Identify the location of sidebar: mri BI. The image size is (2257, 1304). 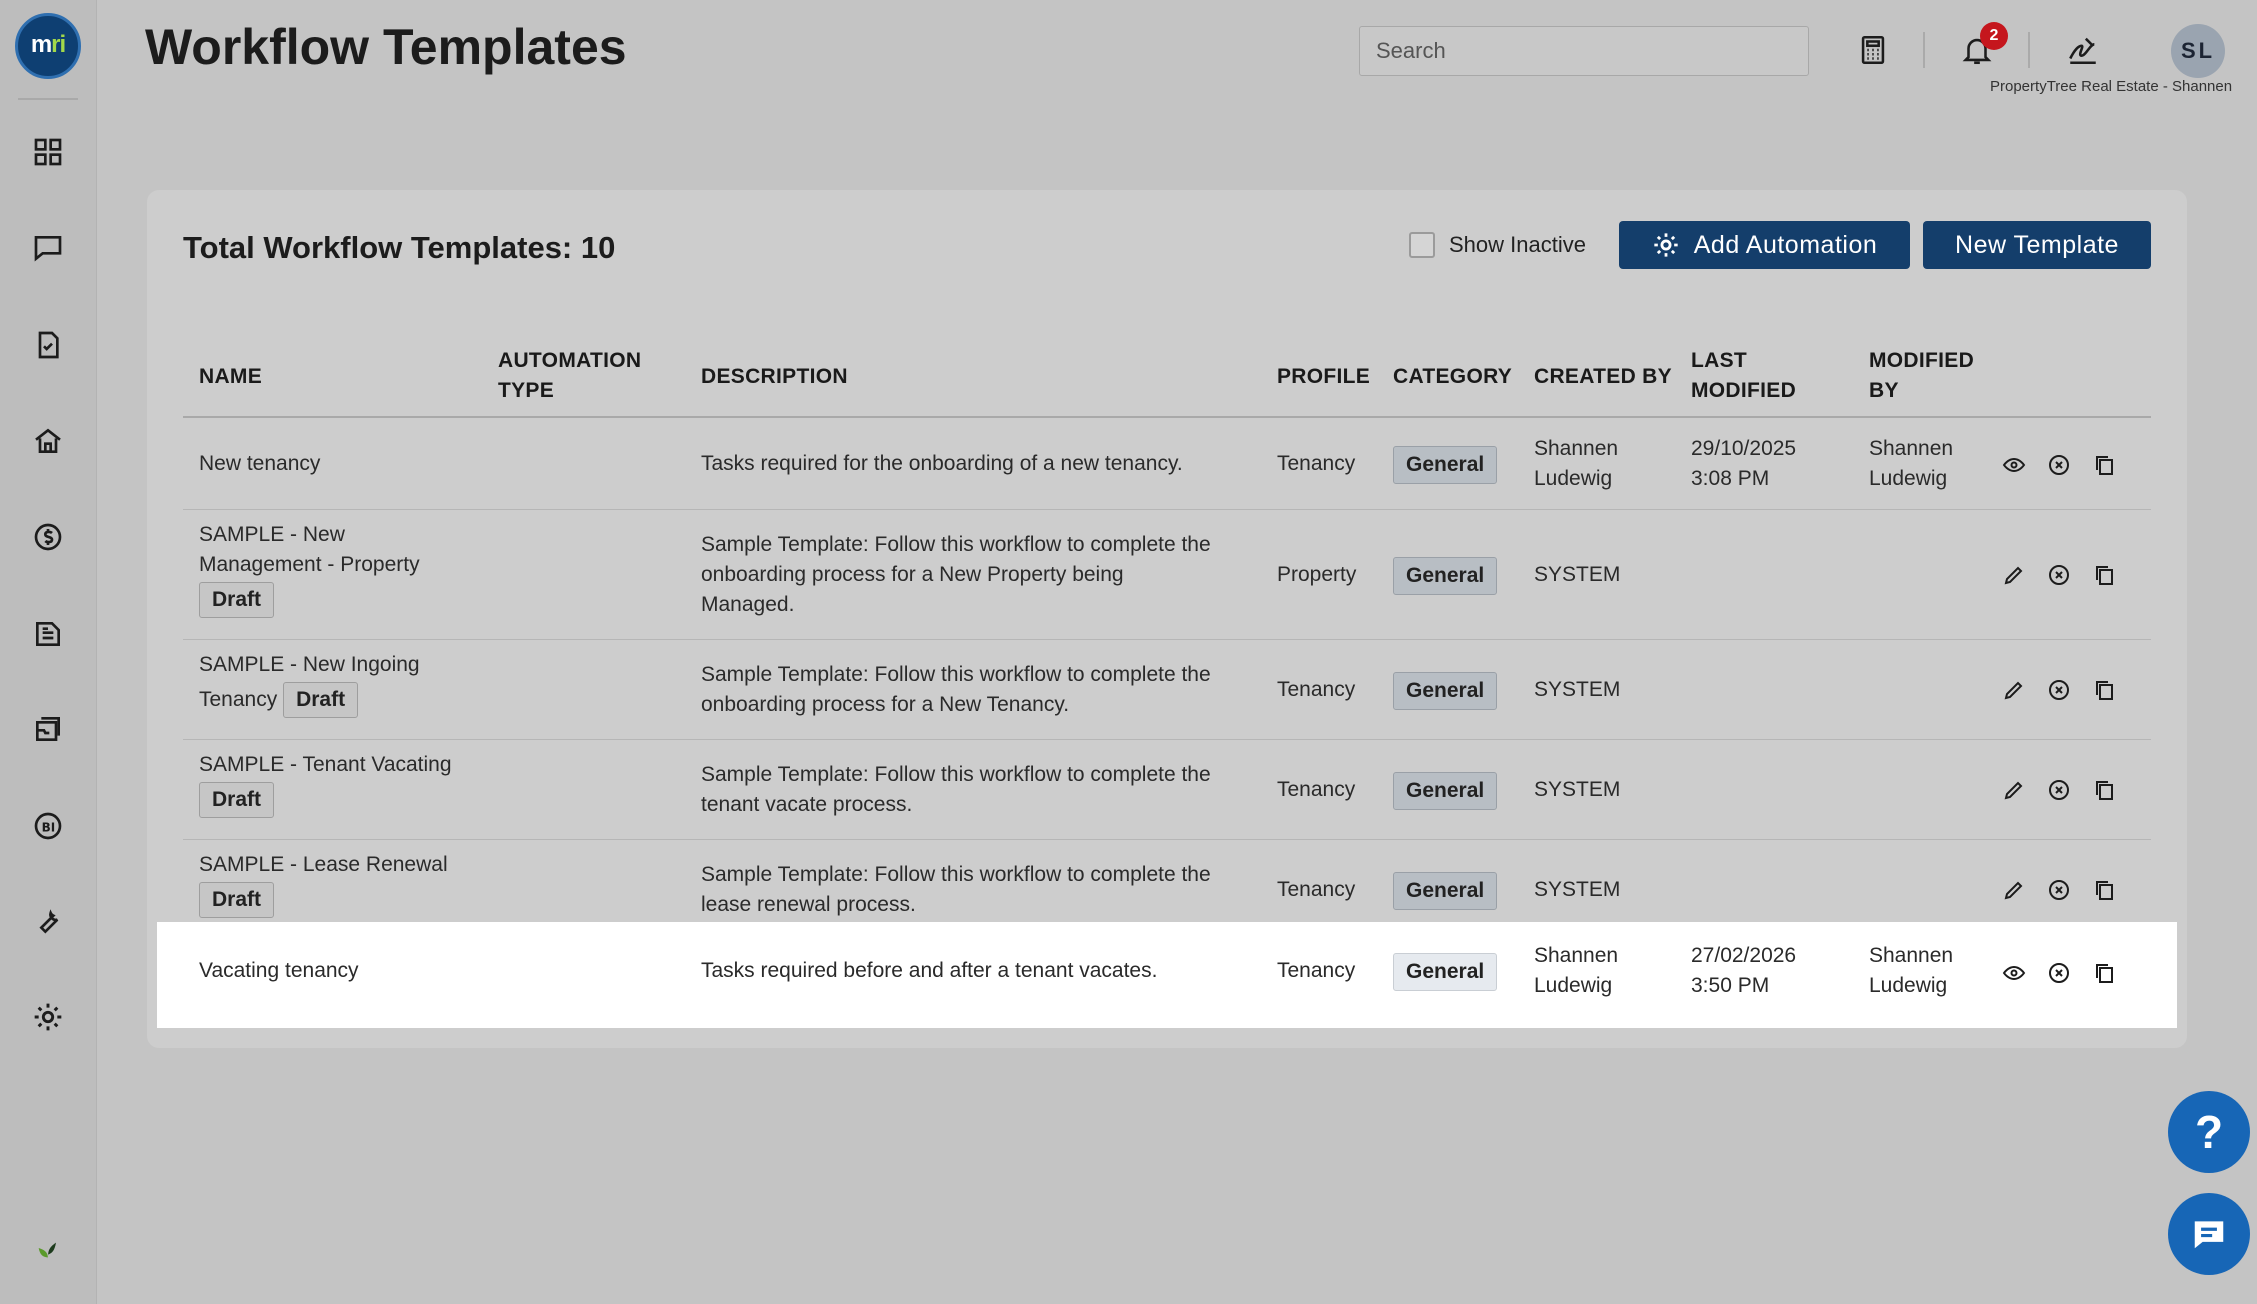
(48, 652).